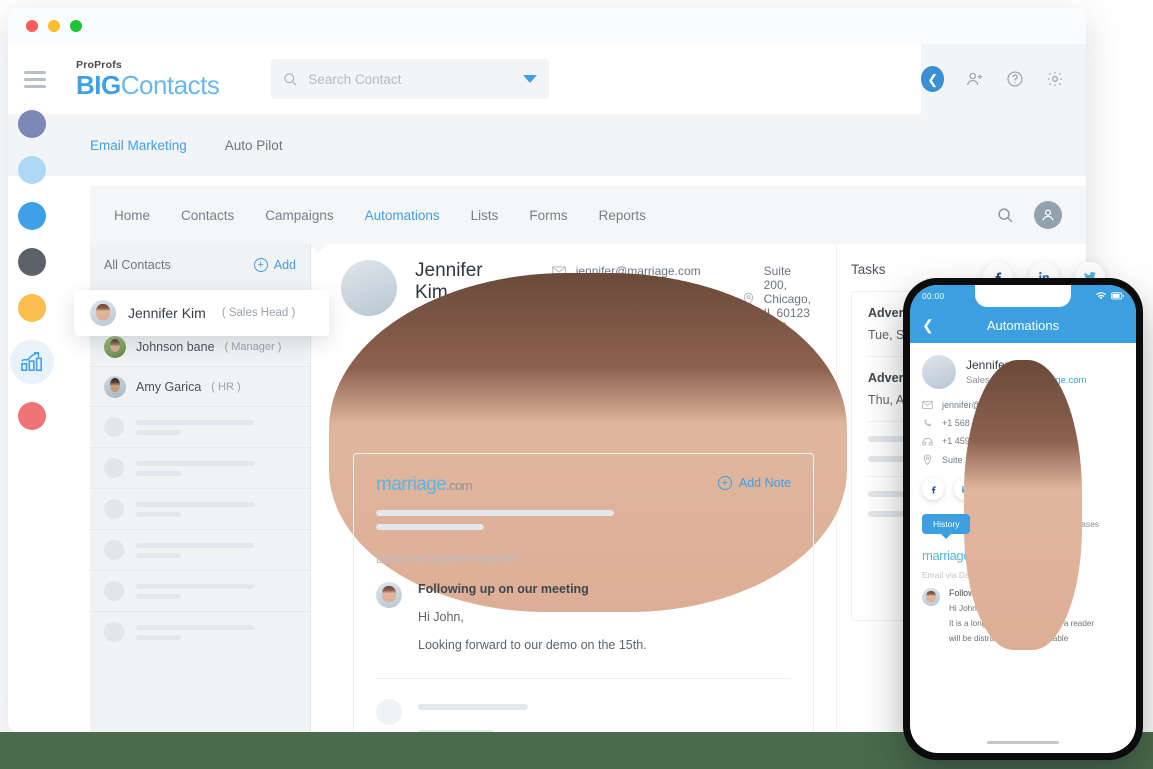  Describe the element at coordinates (318, 248) in the screenshot. I see `active-tab-caret` at that location.